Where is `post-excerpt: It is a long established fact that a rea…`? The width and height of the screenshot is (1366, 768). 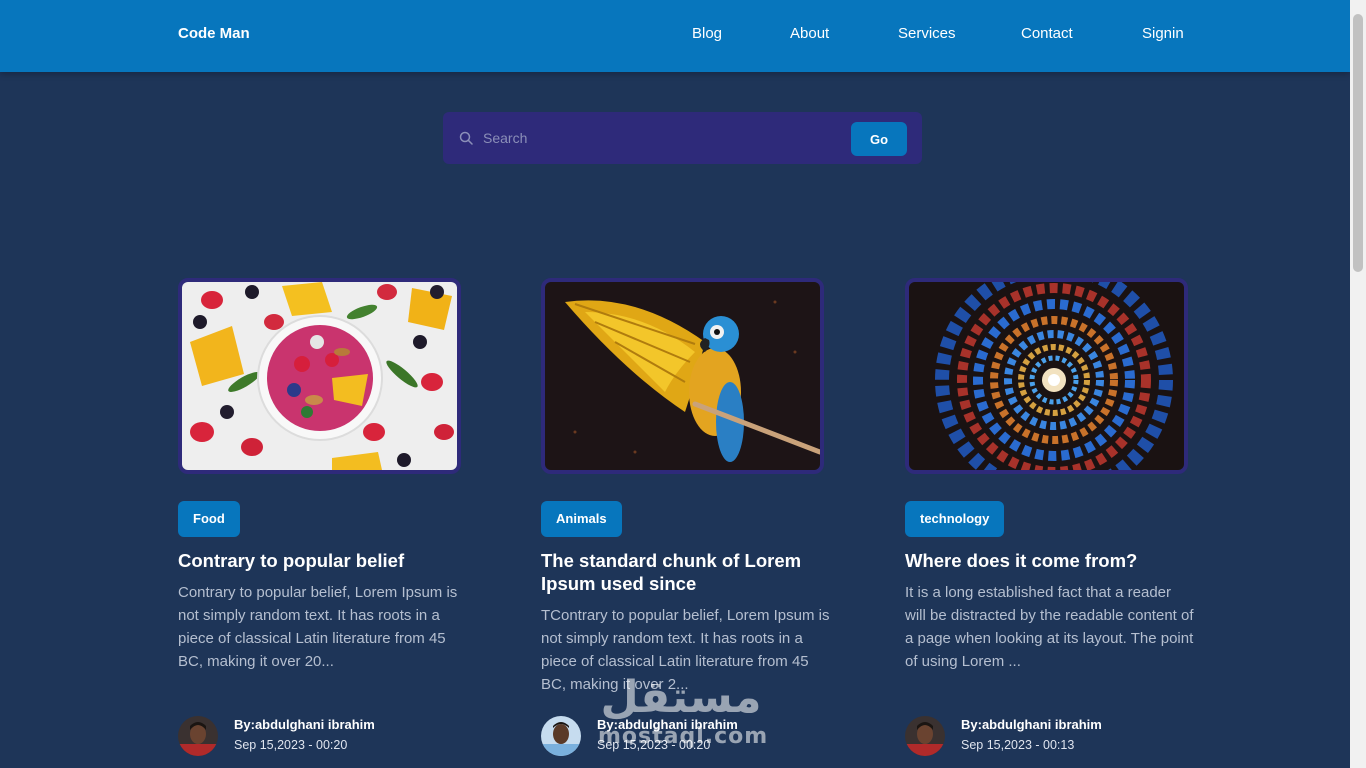 post-excerpt: It is a long established fact that a rea… is located at coordinates (1049, 627).